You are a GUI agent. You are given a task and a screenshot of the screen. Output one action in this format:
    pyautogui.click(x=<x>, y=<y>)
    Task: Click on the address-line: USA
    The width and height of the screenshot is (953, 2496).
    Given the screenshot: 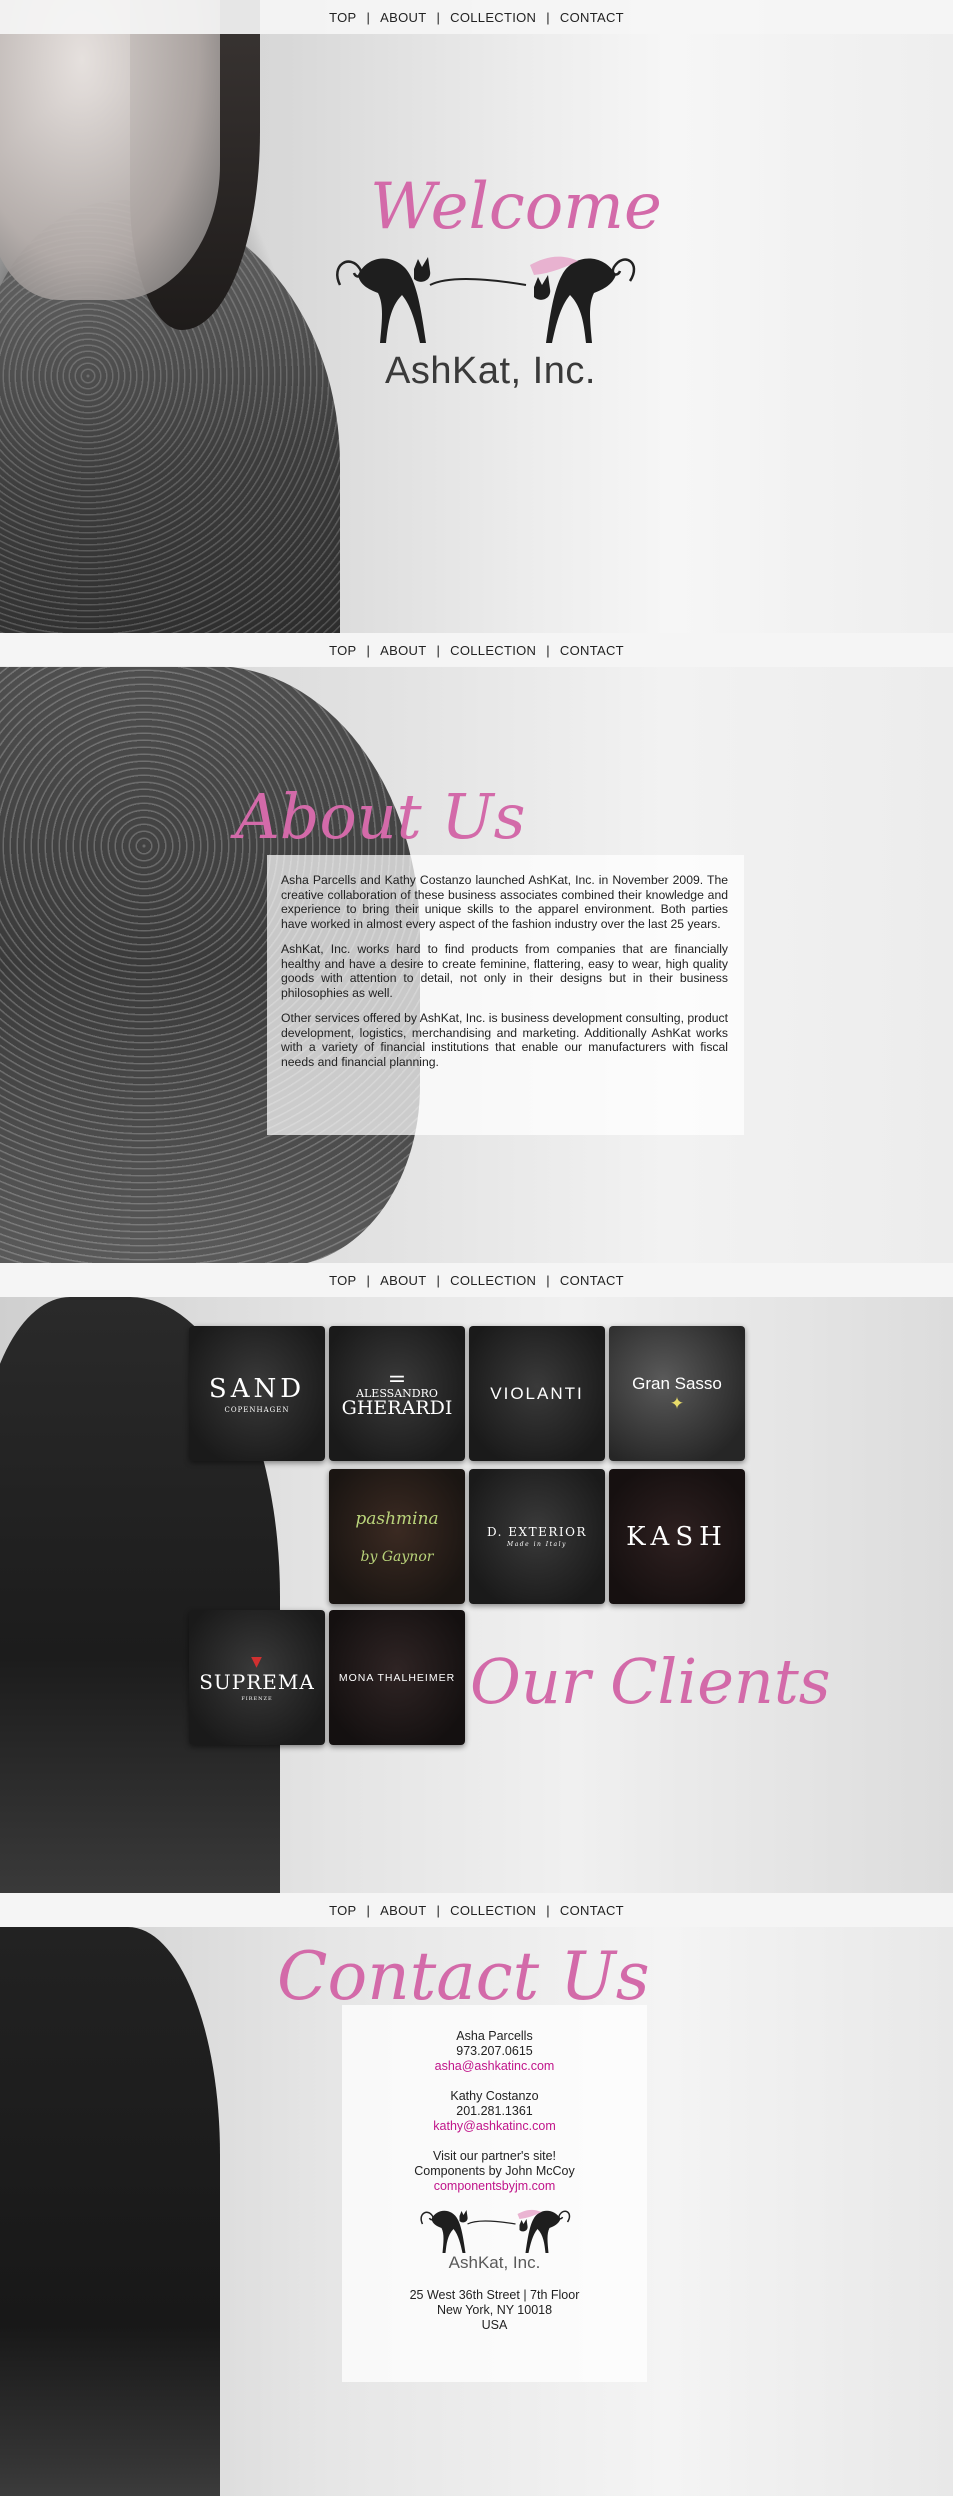 What is the action you would take?
    pyautogui.click(x=494, y=2325)
    